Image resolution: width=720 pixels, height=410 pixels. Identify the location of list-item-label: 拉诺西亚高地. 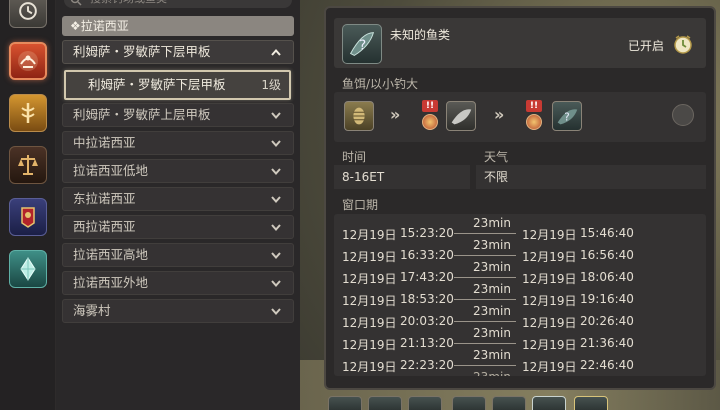
(111, 254).